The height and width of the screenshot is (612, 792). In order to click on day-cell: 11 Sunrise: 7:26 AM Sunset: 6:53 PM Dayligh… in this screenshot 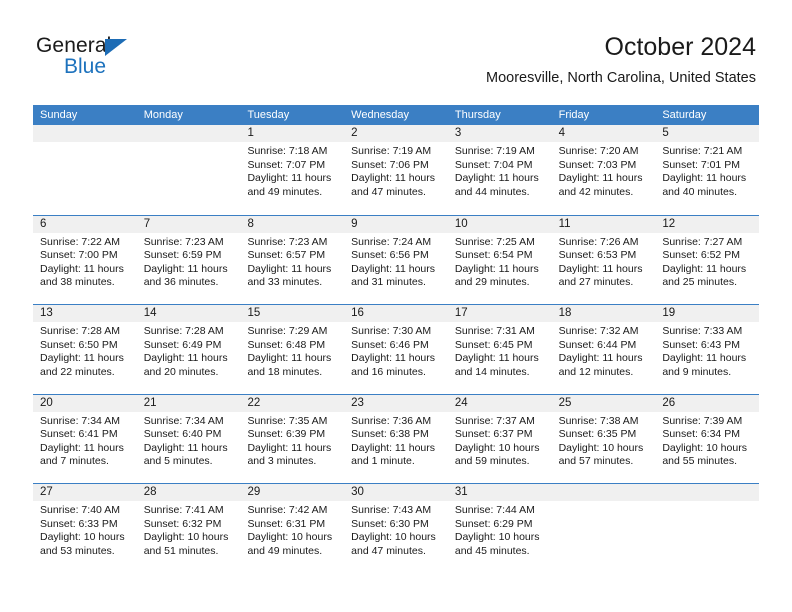, I will do `click(603, 260)`.